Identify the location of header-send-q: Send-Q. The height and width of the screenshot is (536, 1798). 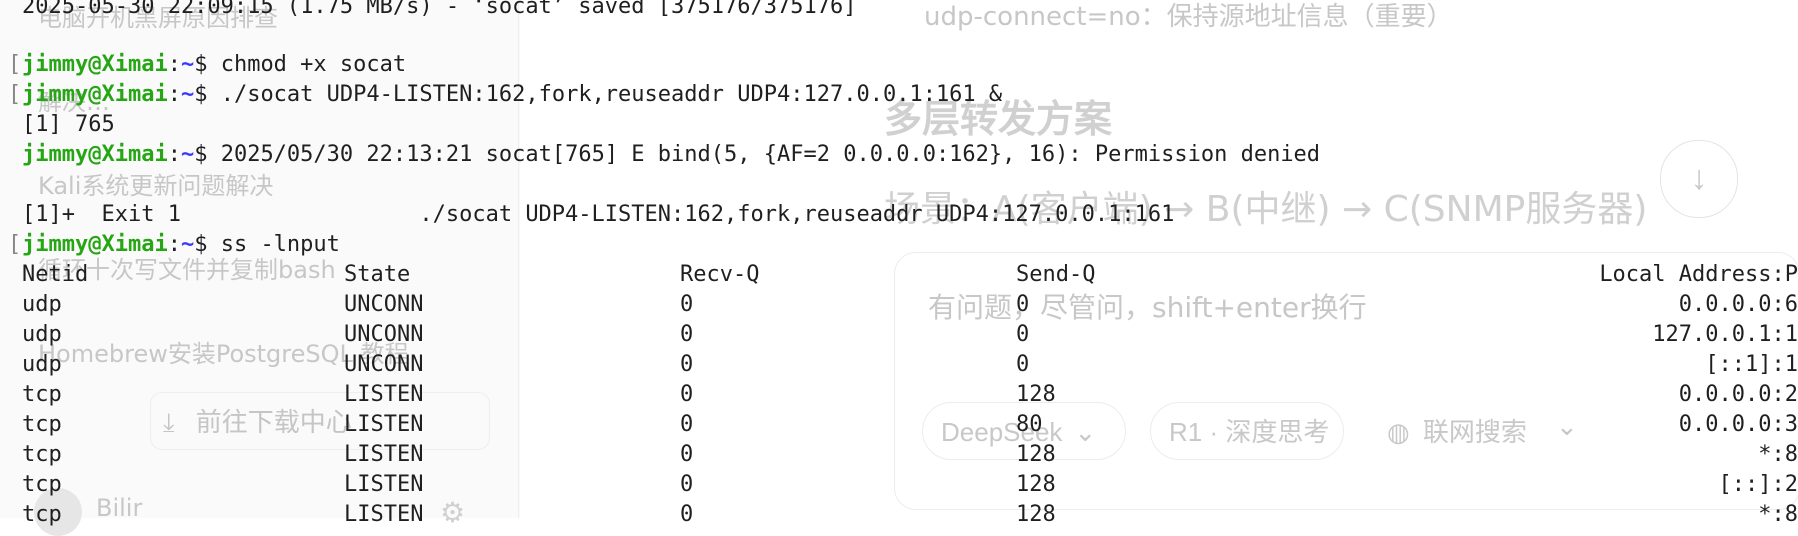
(1056, 274).